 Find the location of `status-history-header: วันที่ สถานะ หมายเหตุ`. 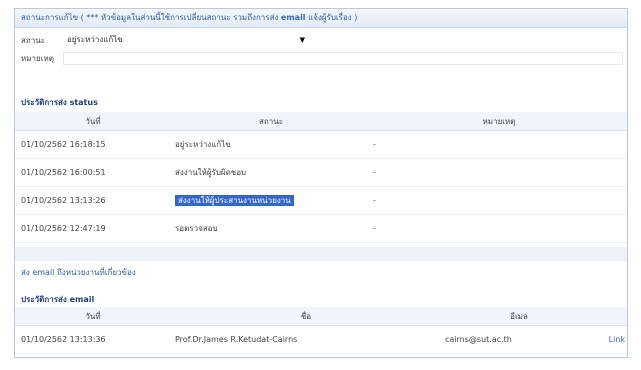

status-history-header: วันที่ สถานะ หมายเหตุ is located at coordinates (321, 121).